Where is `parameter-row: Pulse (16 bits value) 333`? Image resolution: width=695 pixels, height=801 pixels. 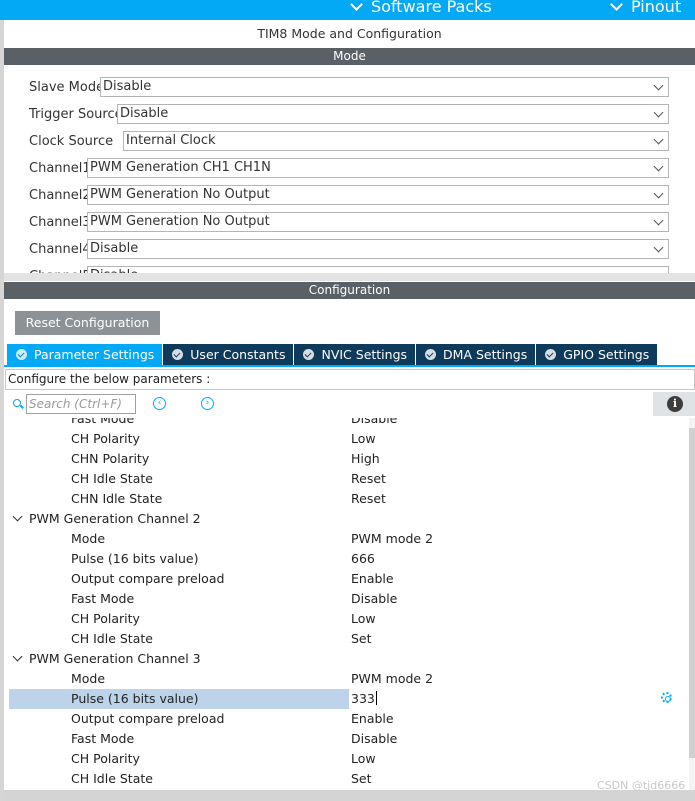
parameter-row: Pulse (16 bits value) 333 is located at coordinates (346, 699).